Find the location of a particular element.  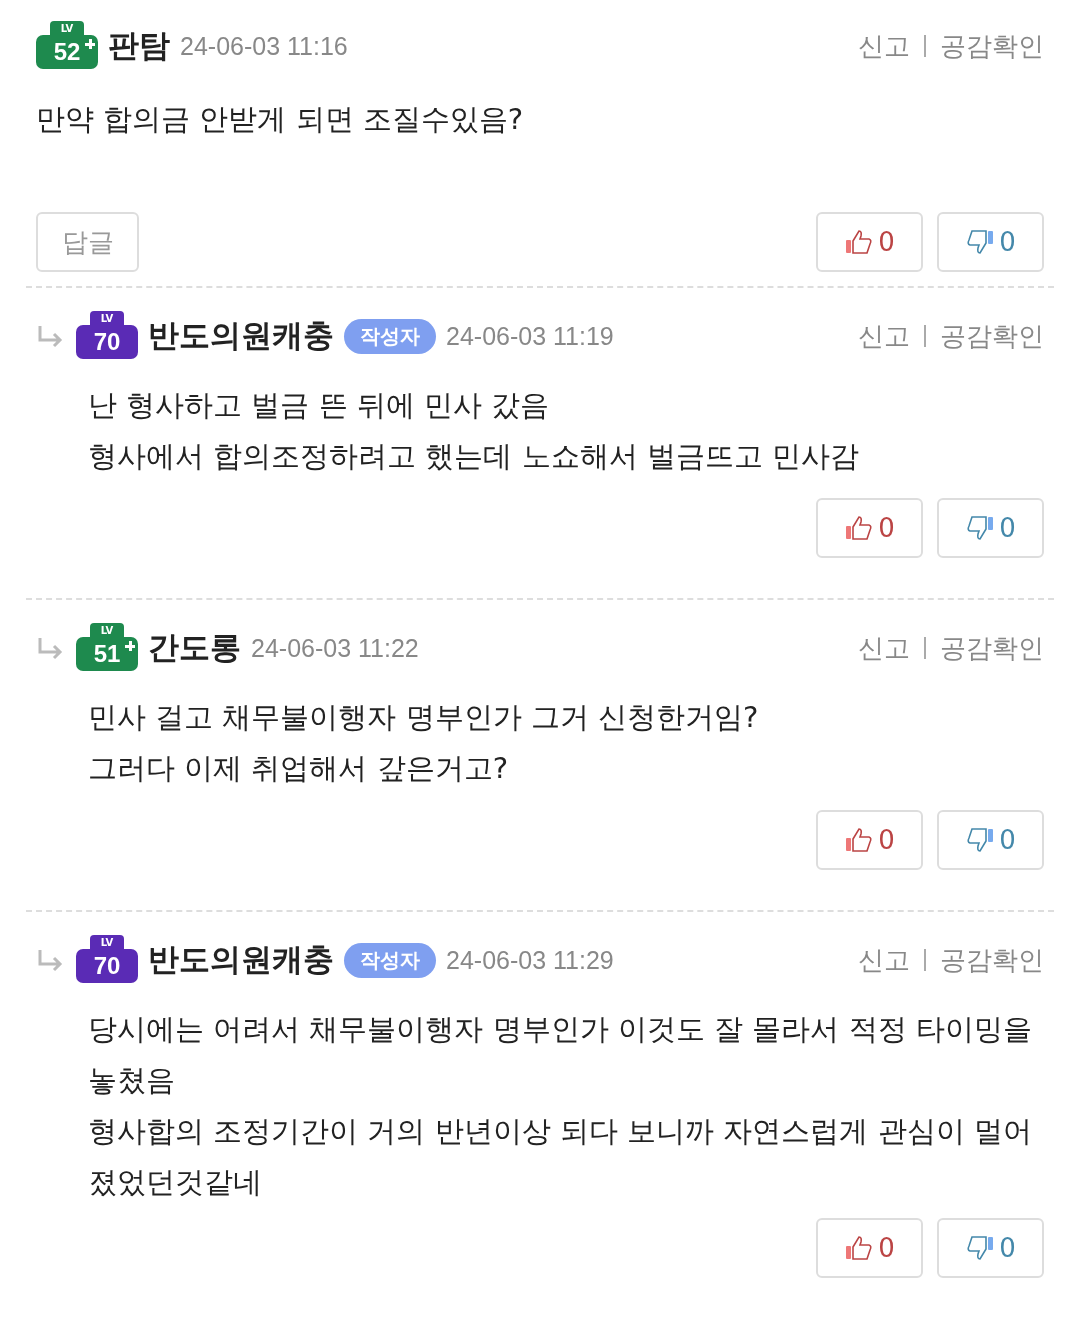

comment-time: 24-06-03 11:19 is located at coordinates (530, 336).